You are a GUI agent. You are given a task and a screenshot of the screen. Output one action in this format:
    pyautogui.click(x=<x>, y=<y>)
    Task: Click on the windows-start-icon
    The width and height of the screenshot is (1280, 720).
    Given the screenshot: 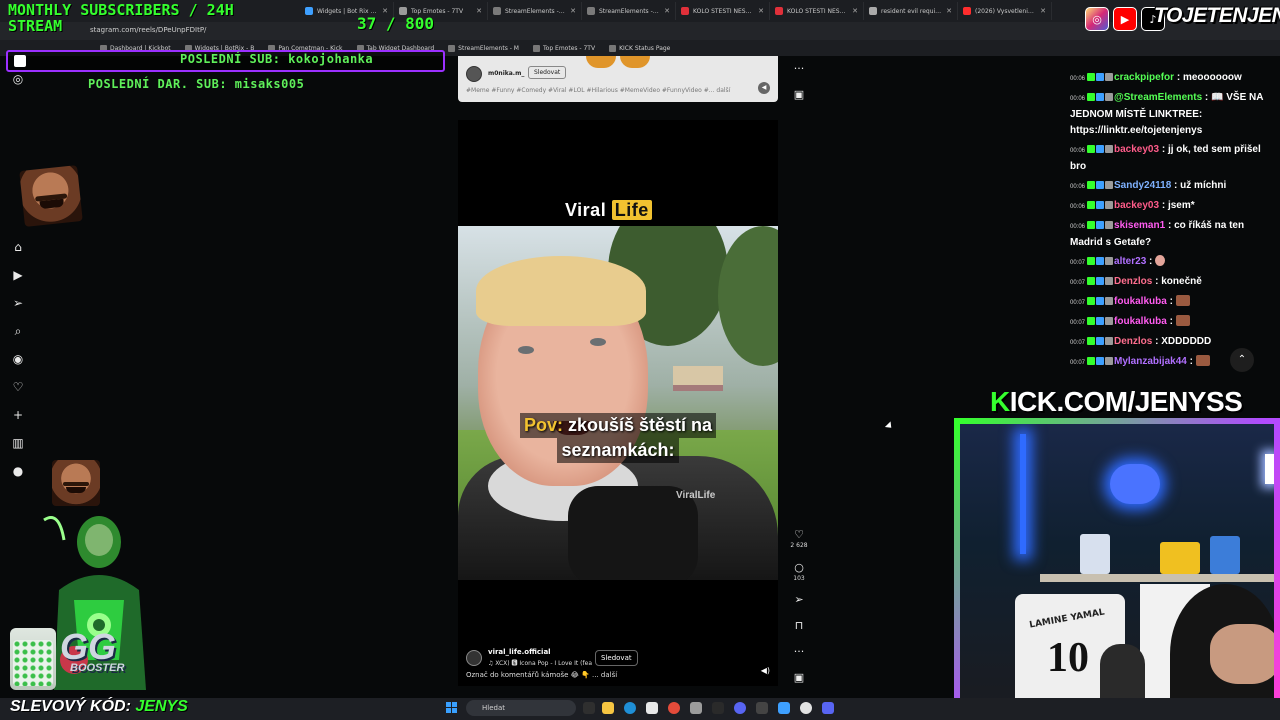 What is the action you would take?
    pyautogui.click(x=452, y=708)
    